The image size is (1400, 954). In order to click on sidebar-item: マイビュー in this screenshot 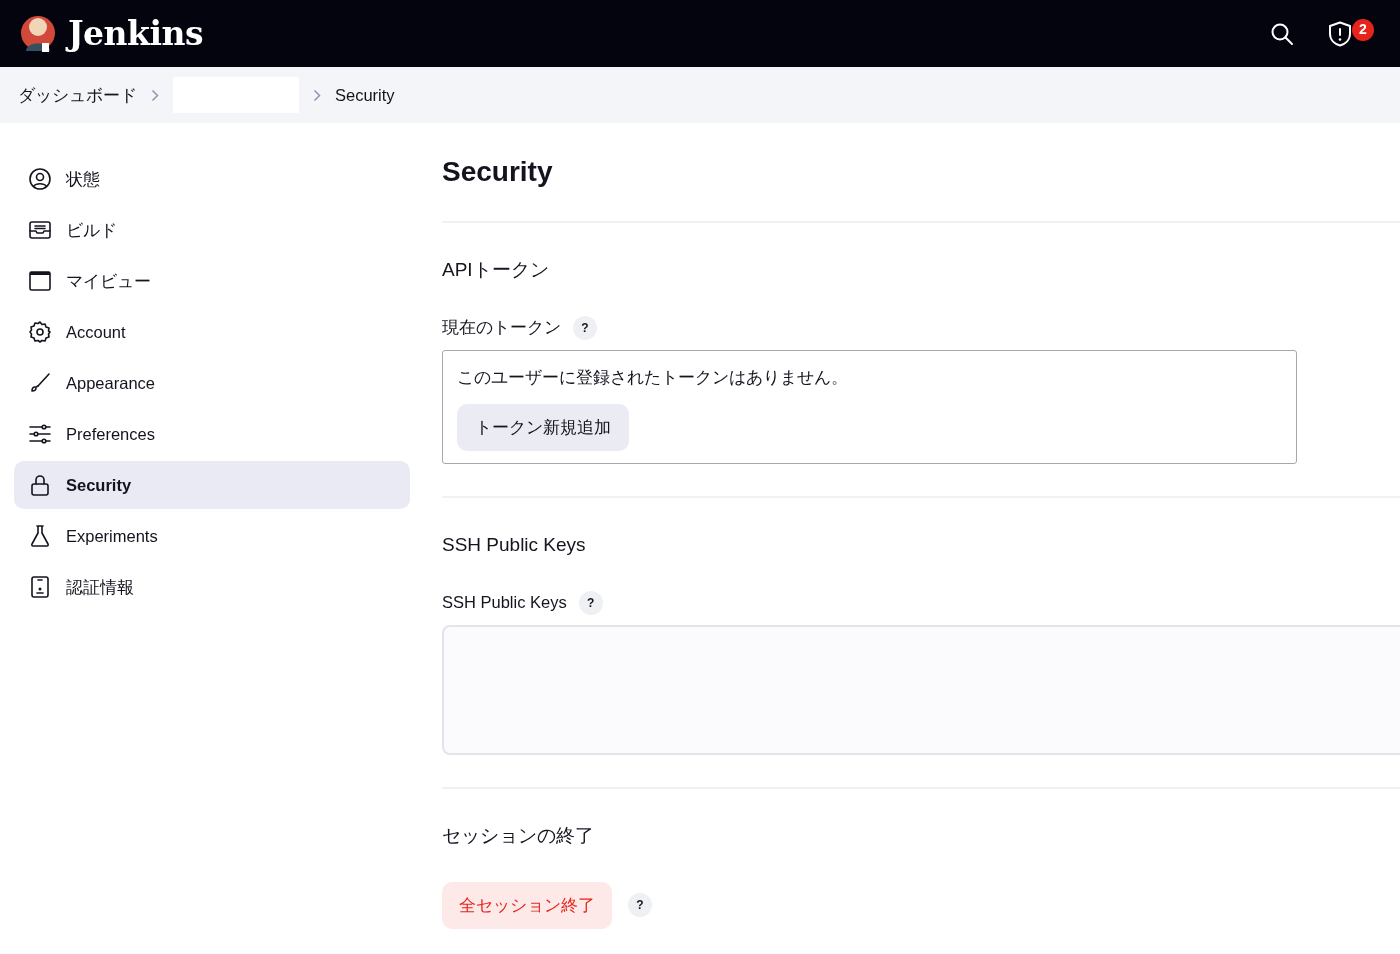, I will do `click(212, 281)`.